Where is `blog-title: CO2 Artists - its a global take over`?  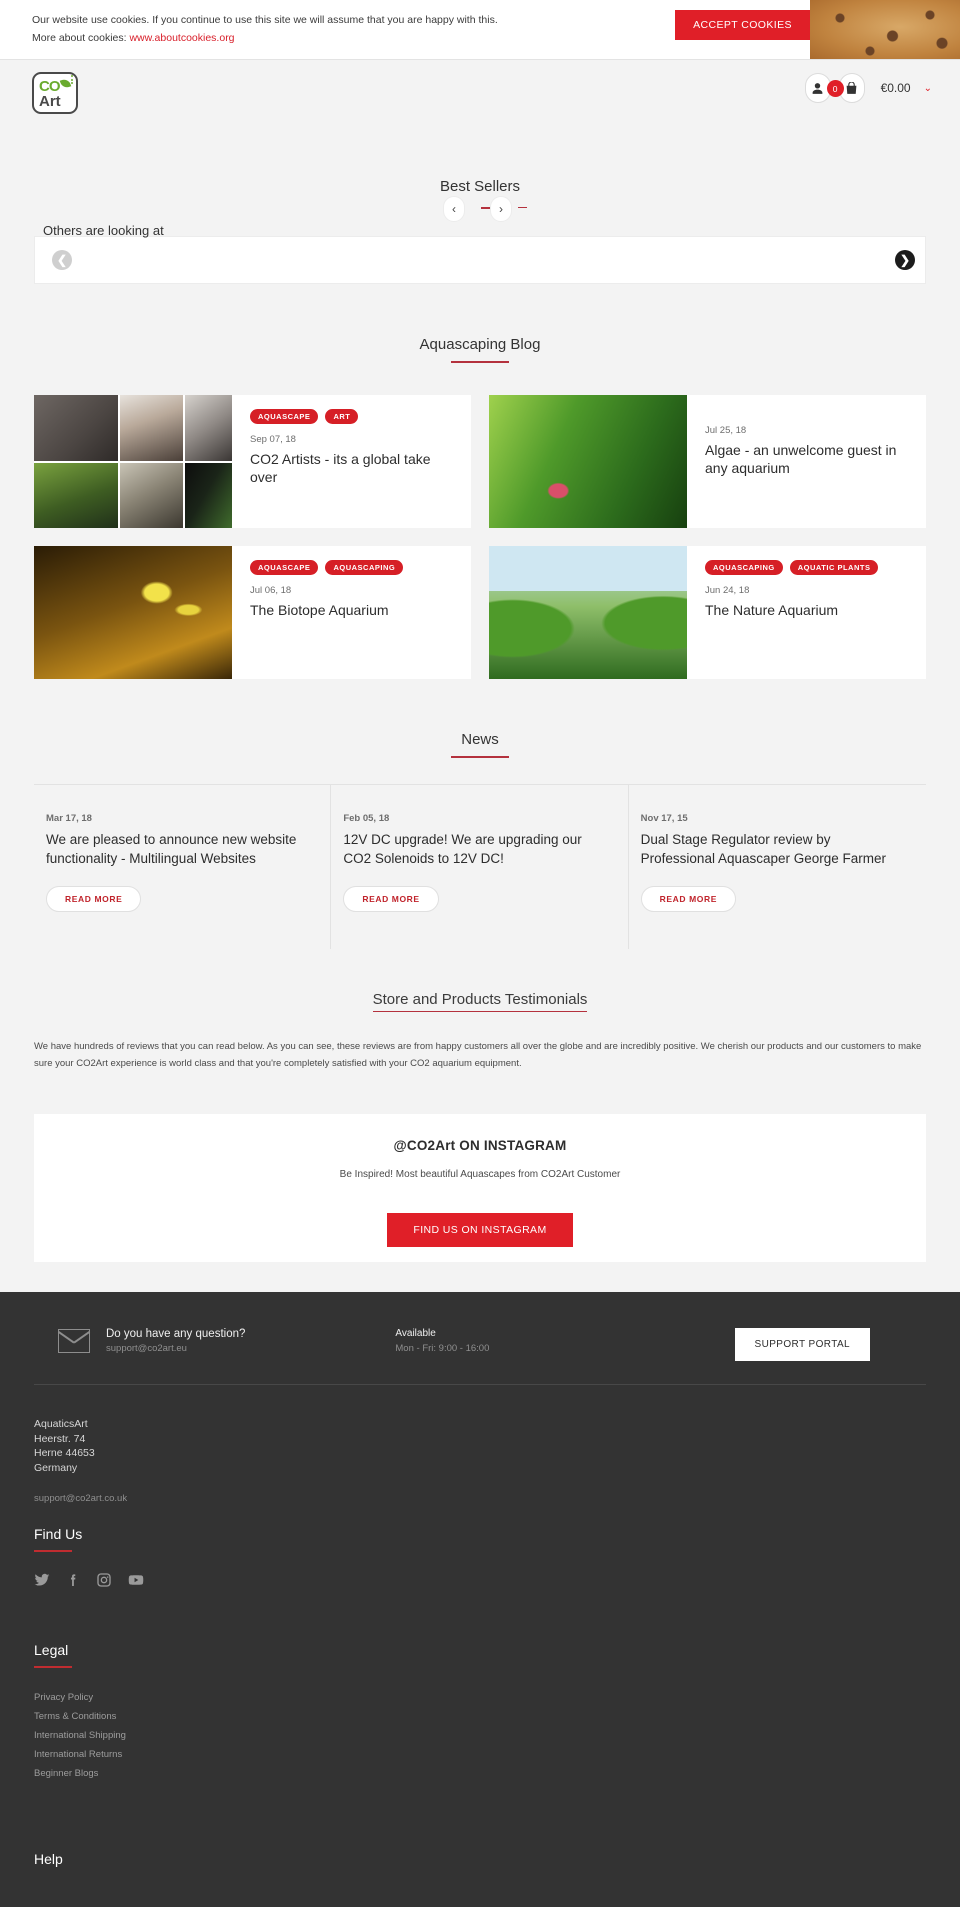
blog-title: CO2 Artists - its a global take over is located at coordinates (352, 468).